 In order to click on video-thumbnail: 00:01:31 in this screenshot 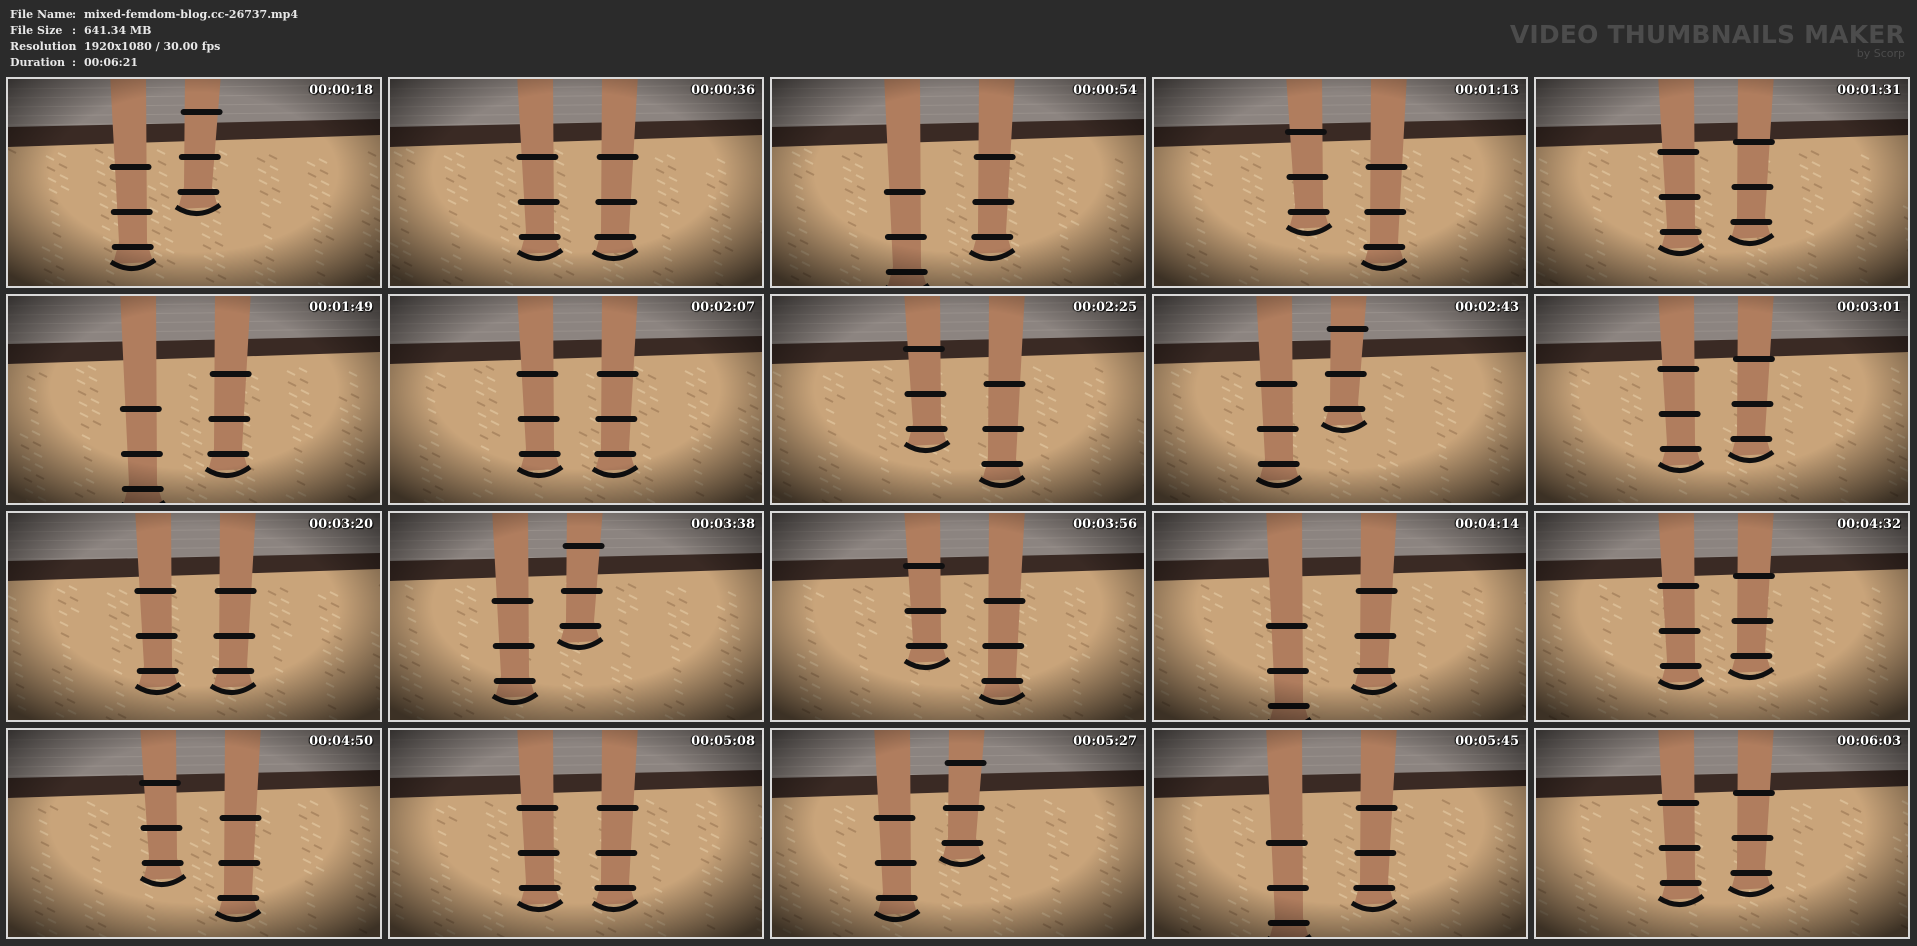, I will do `click(1722, 182)`.